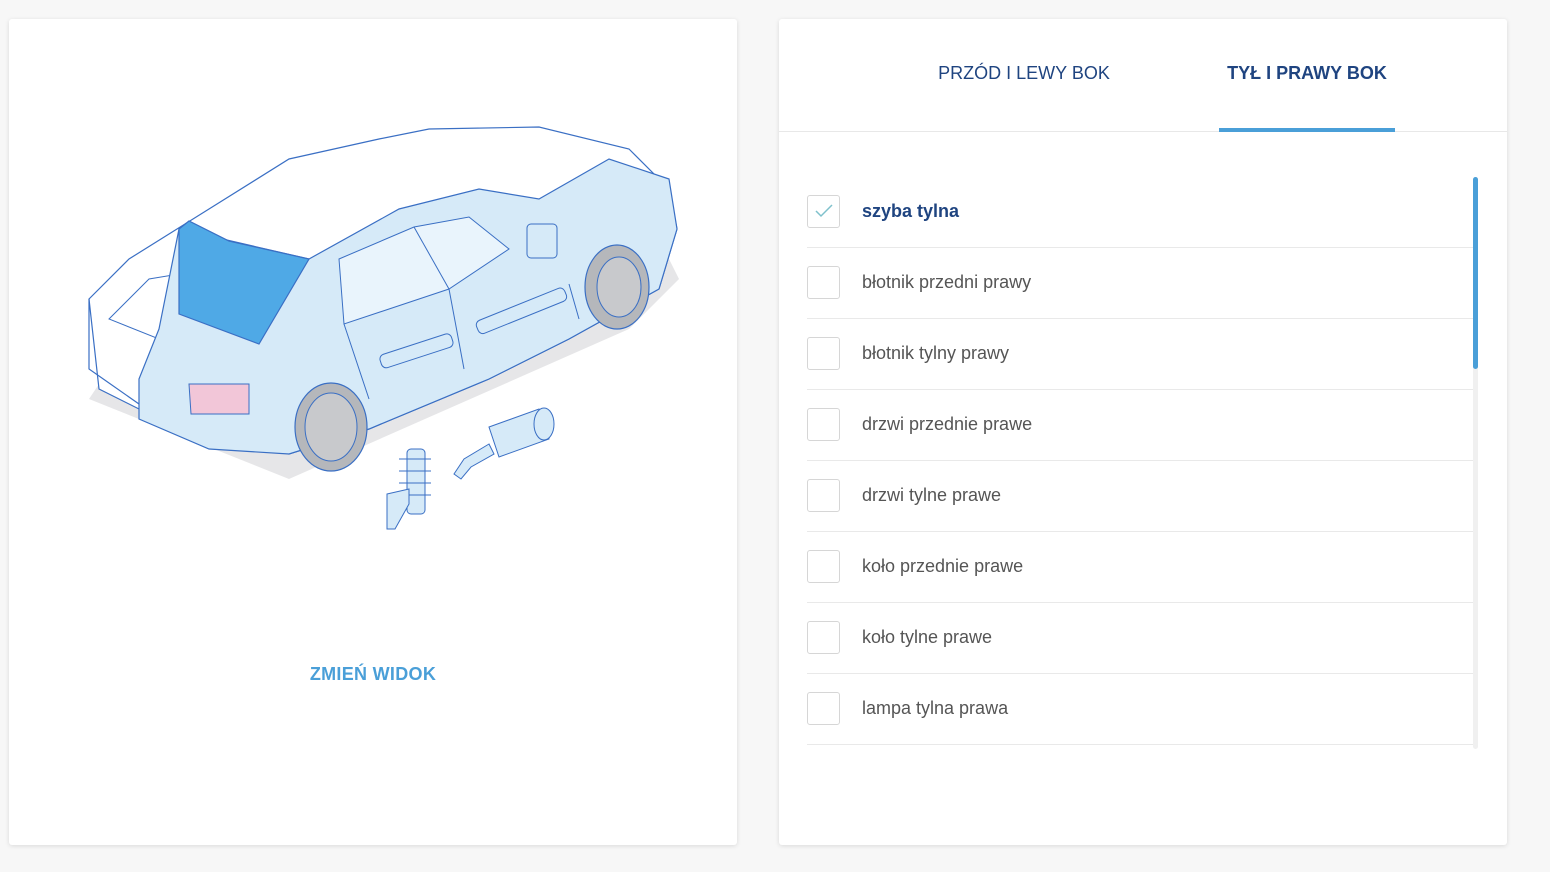 Image resolution: width=1550 pixels, height=872 pixels. What do you see at coordinates (1140, 354) in the screenshot?
I see `list-item: błotnik tylny prawy` at bounding box center [1140, 354].